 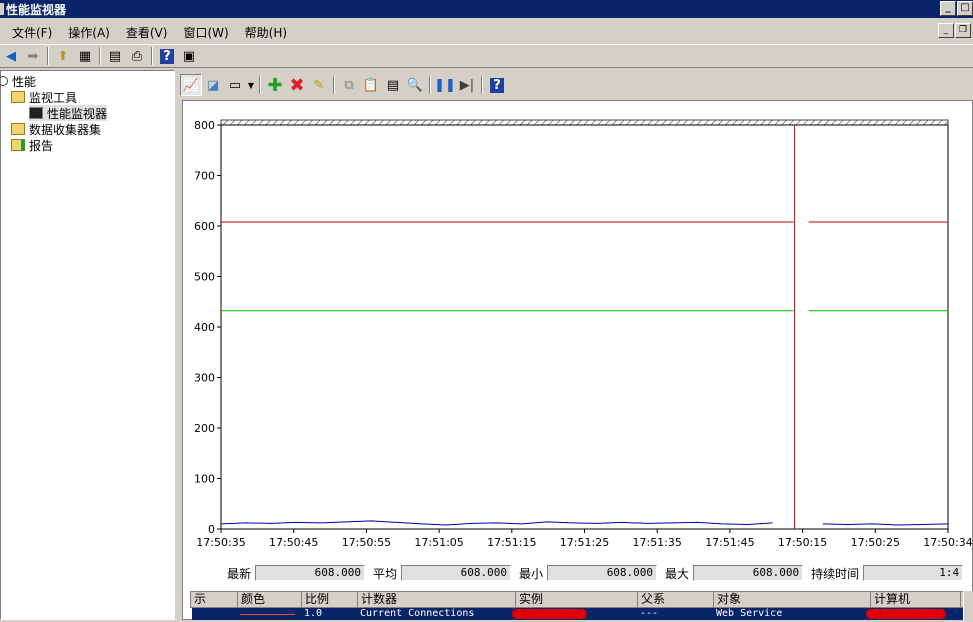 I want to click on tree-item-monitor-tools: 监视工具, so click(x=44, y=97).